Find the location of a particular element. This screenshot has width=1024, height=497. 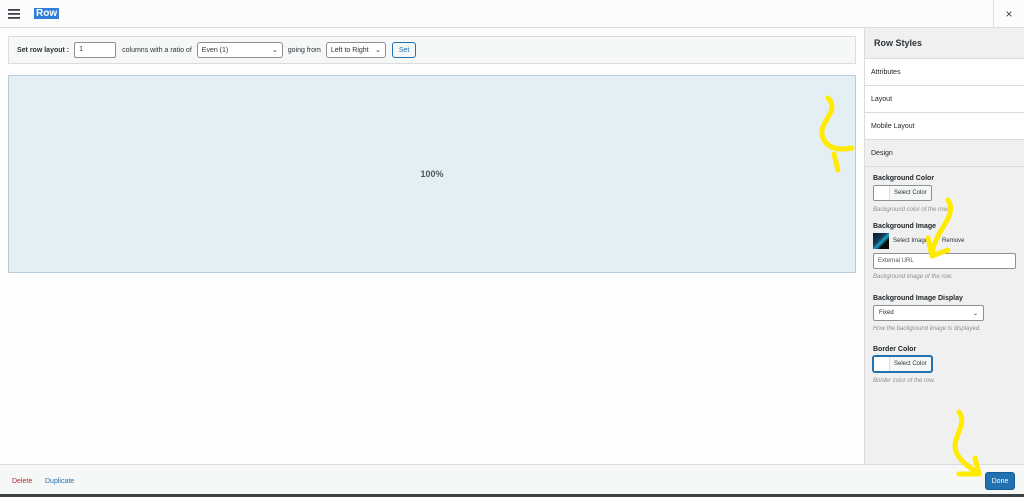

duplicate-link: Duplicate is located at coordinates (59, 481).